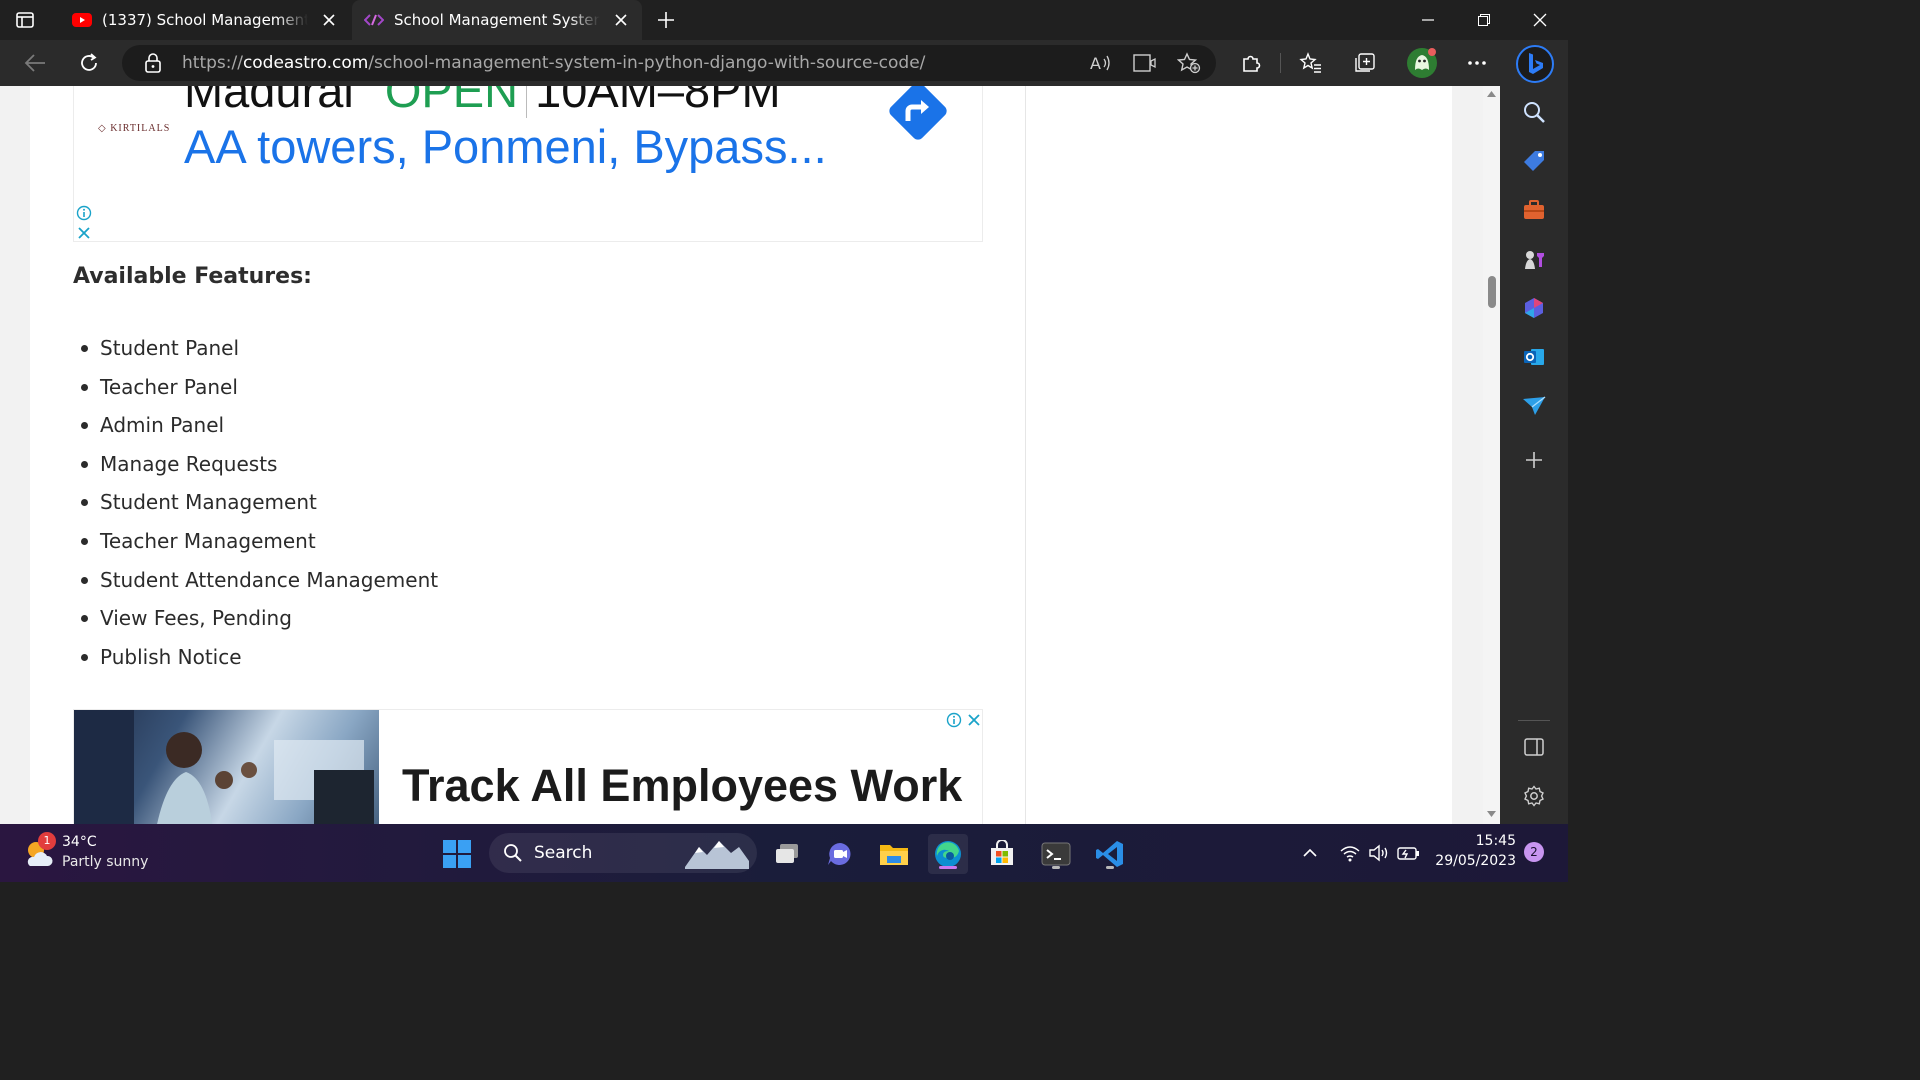 The image size is (1920, 1080). I want to click on search-label: Search, so click(563, 853).